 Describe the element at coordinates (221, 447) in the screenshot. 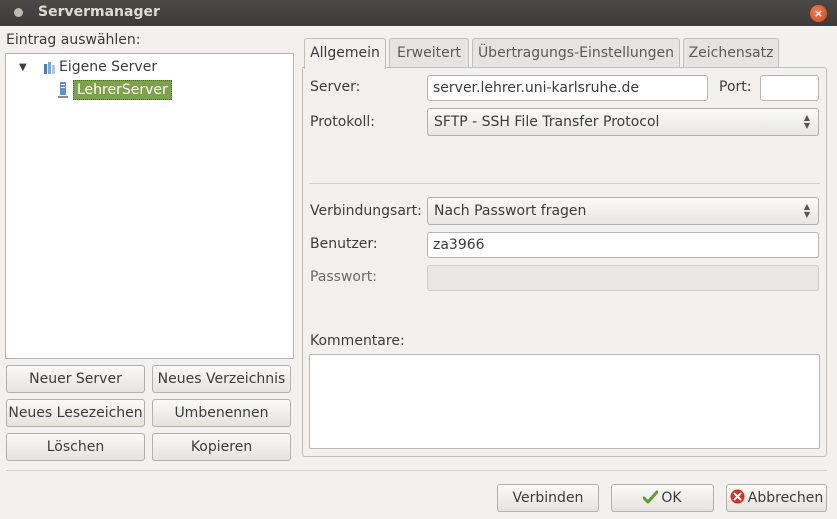

I see `copy-button: Kopieren` at that location.